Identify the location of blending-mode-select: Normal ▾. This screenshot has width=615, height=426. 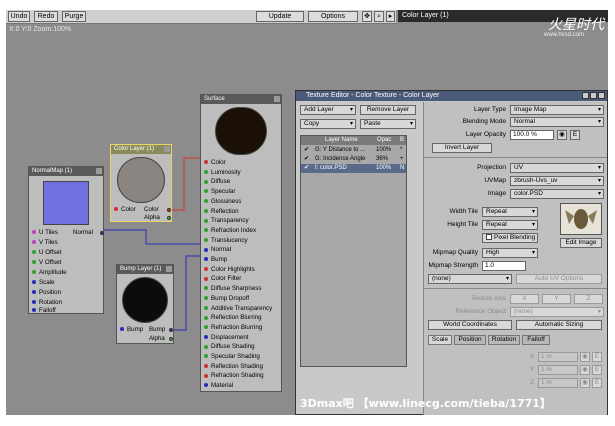
(557, 122).